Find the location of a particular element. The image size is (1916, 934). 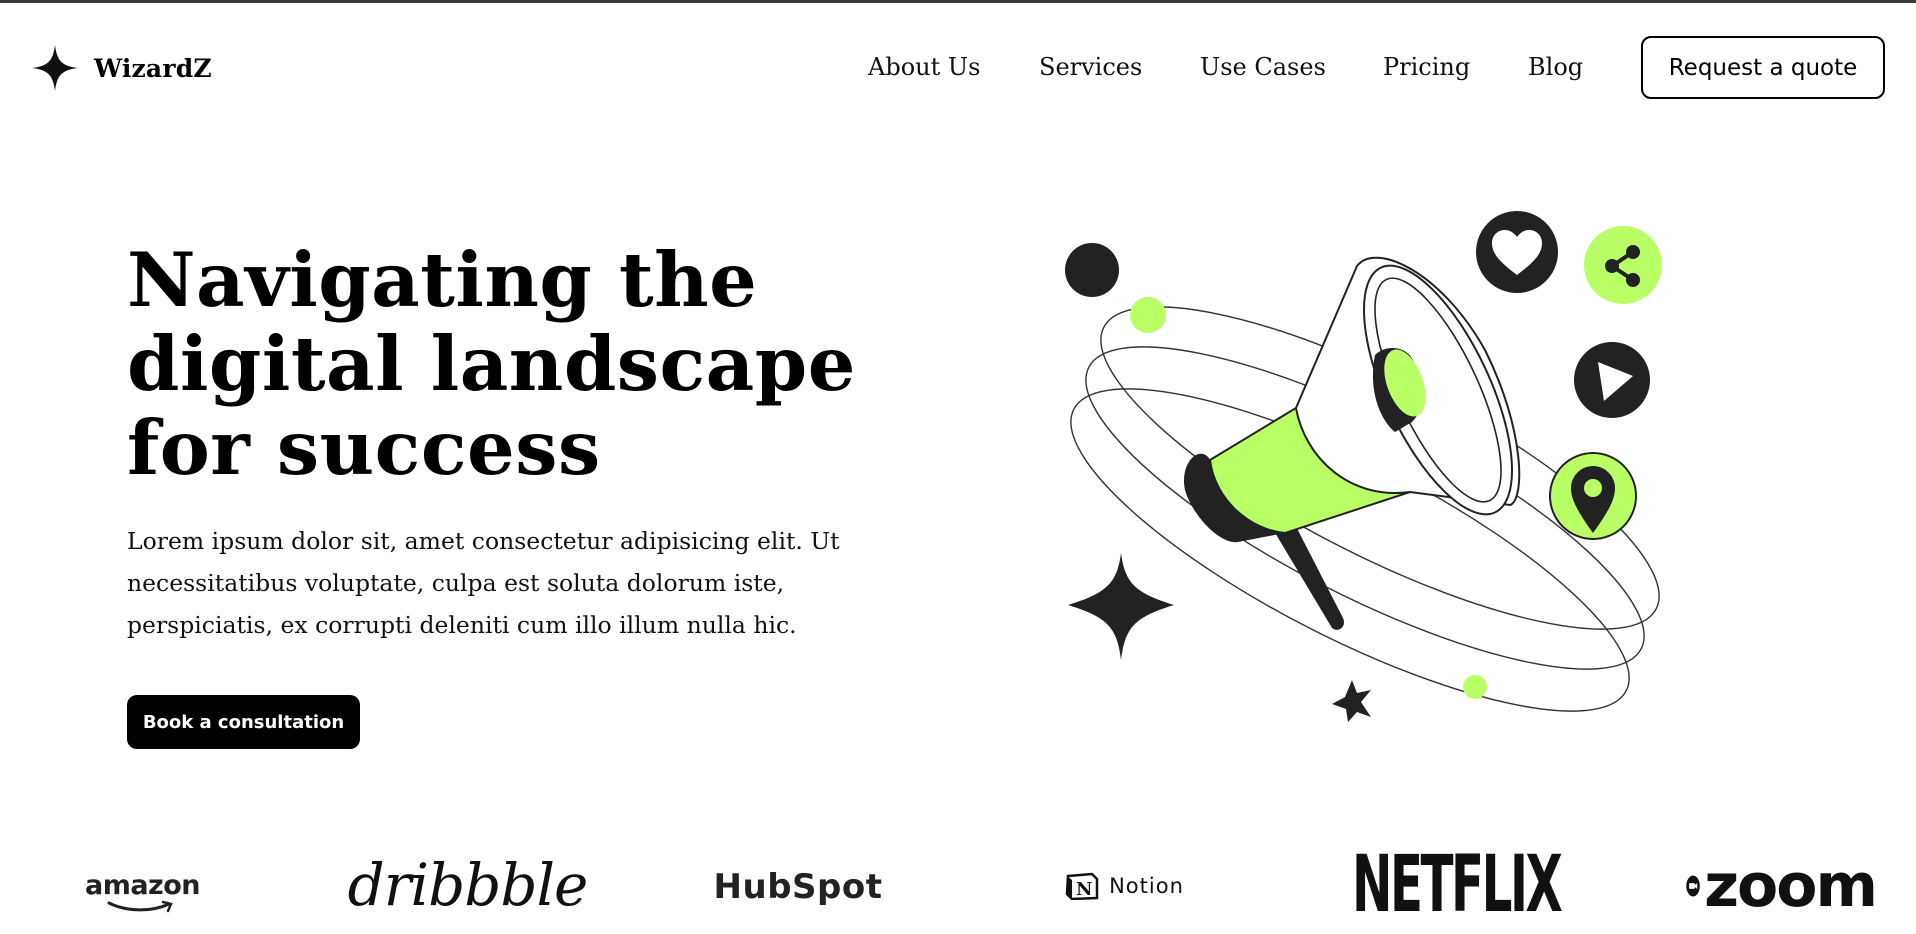

amazon-wordmark: amazon is located at coordinates (142, 885).